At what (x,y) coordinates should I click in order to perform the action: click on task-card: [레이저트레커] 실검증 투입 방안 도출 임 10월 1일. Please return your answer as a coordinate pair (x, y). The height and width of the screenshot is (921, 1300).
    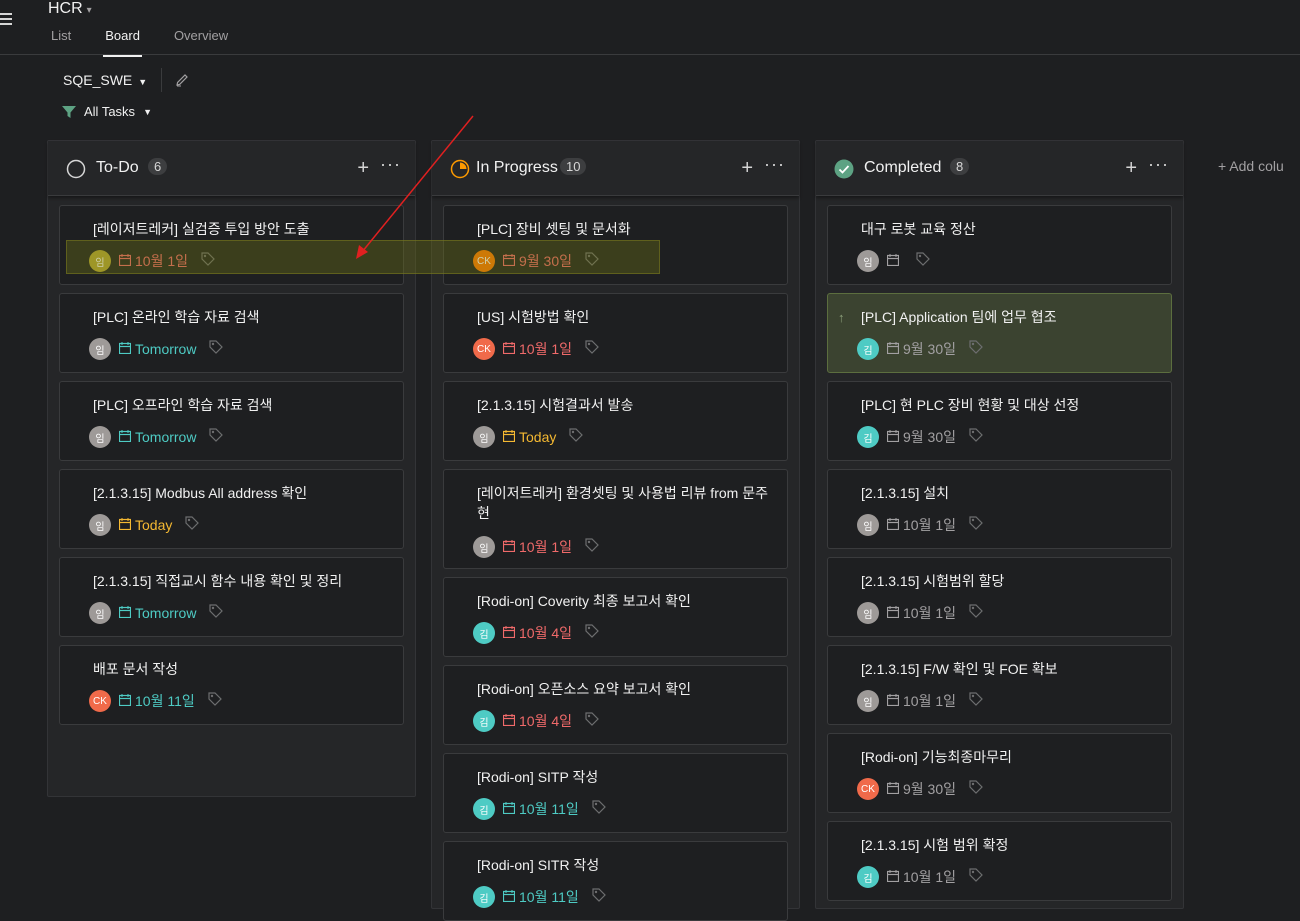
    Looking at the image, I should click on (231, 245).